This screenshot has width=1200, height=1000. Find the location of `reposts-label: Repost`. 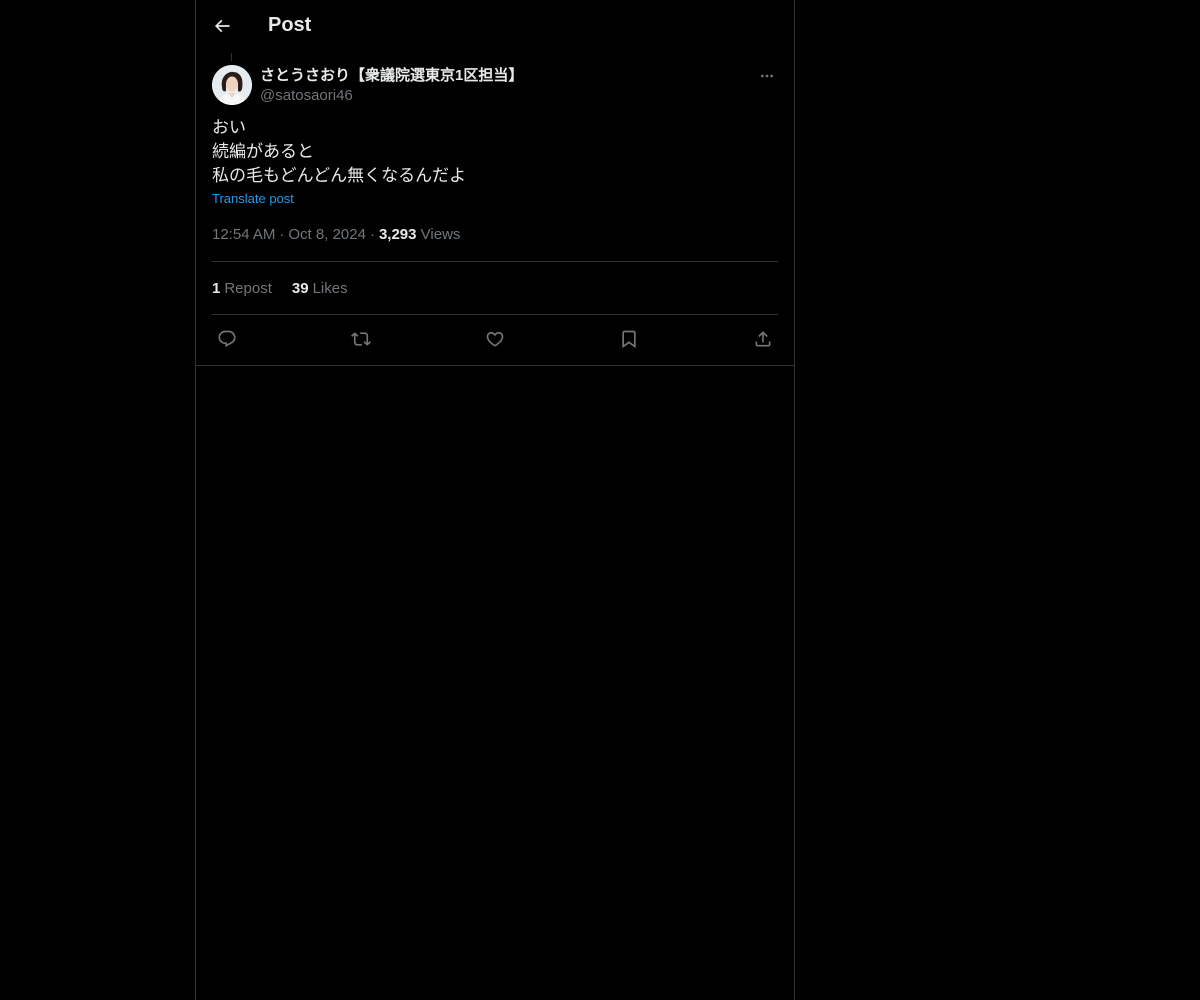

reposts-label: Repost is located at coordinates (248, 288).